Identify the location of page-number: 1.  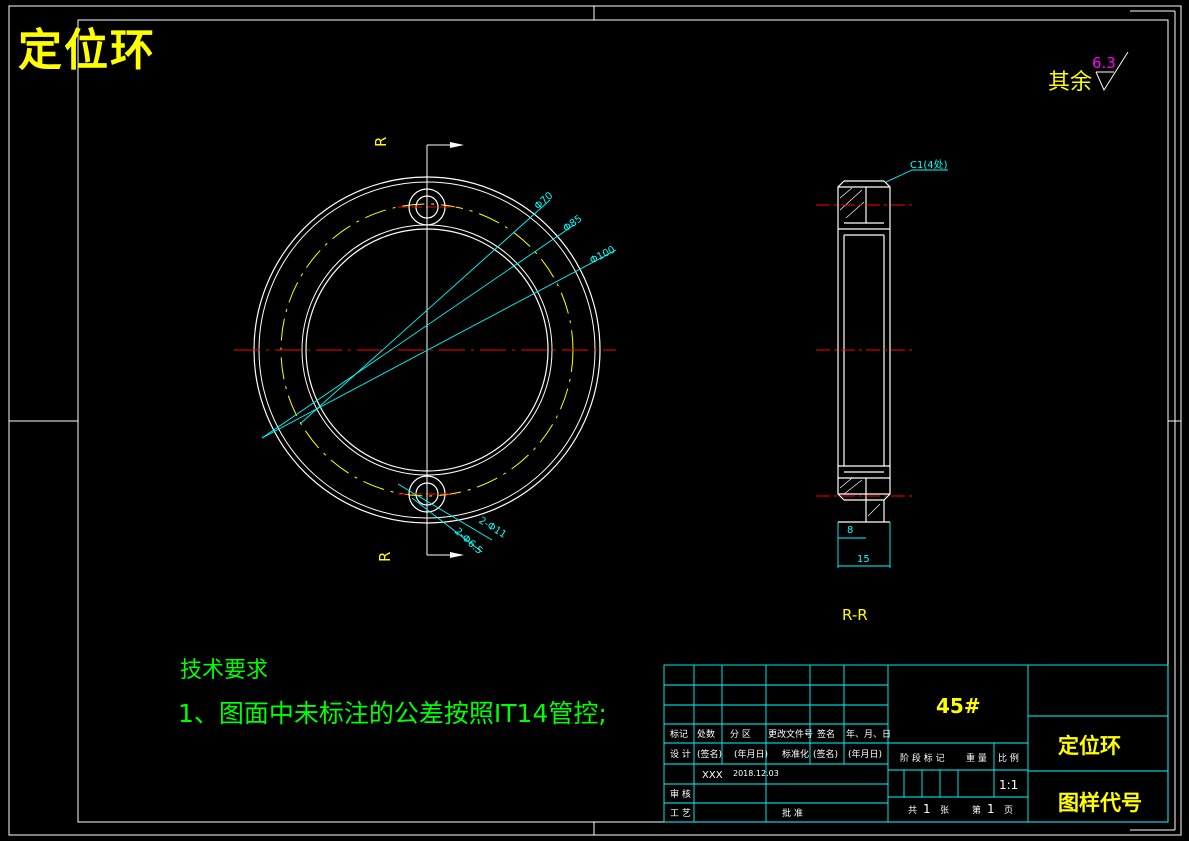
(991, 809).